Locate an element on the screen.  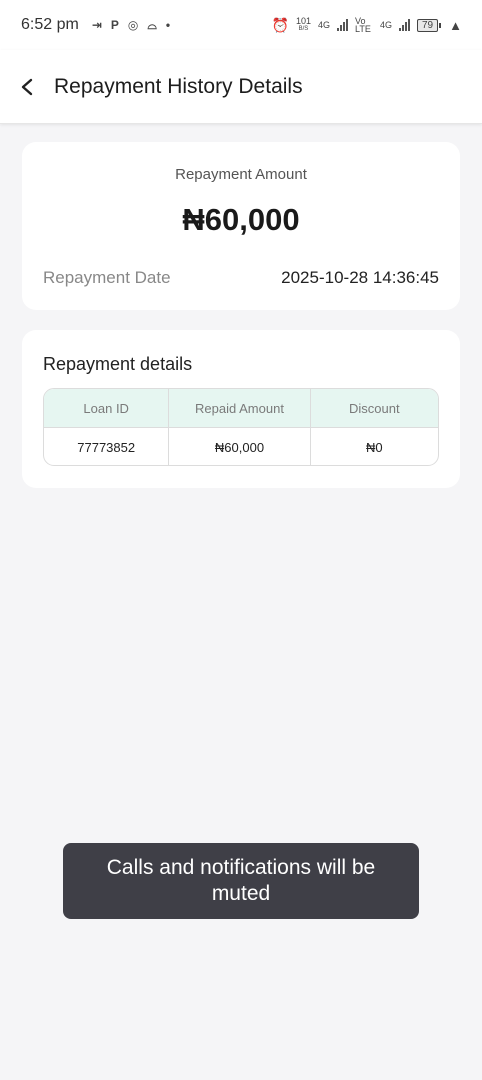
back-button is located at coordinates (27, 87).